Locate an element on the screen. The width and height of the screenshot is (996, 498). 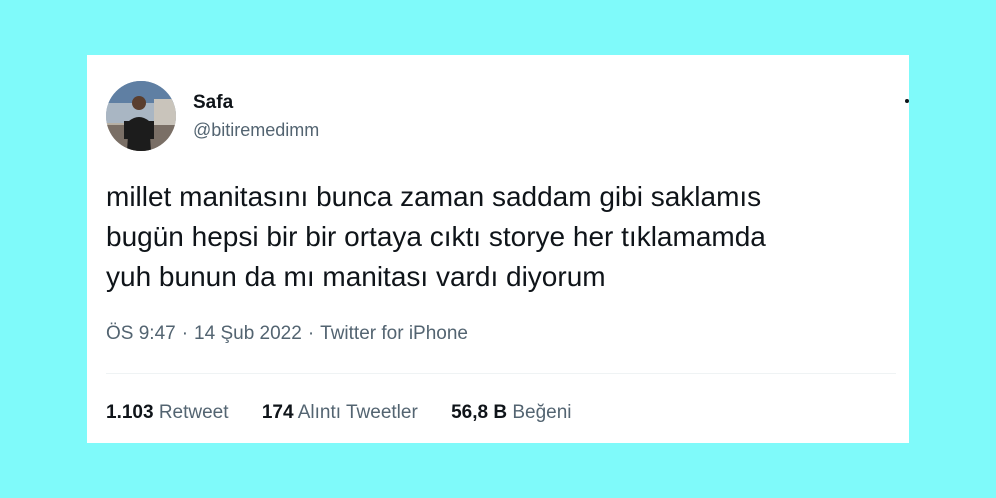
tweet-source: Twitter for iPhone is located at coordinates (394, 333).